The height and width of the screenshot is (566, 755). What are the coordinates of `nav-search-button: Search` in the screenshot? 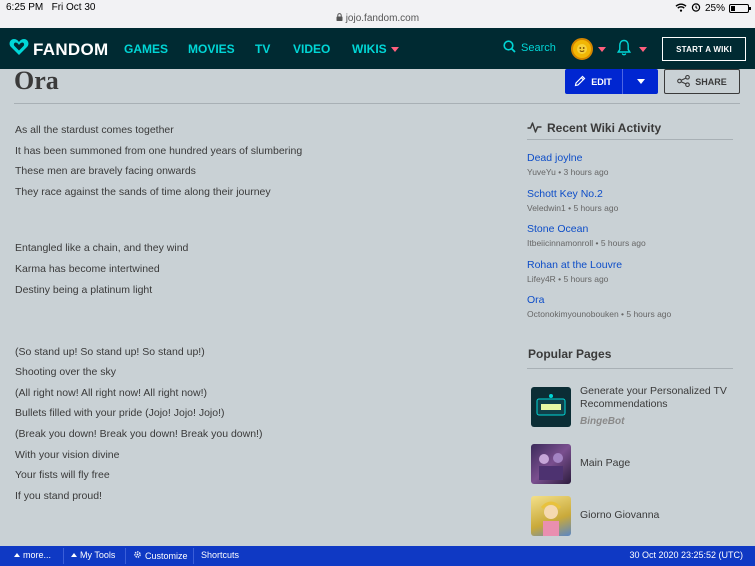 It's located at (529, 48).